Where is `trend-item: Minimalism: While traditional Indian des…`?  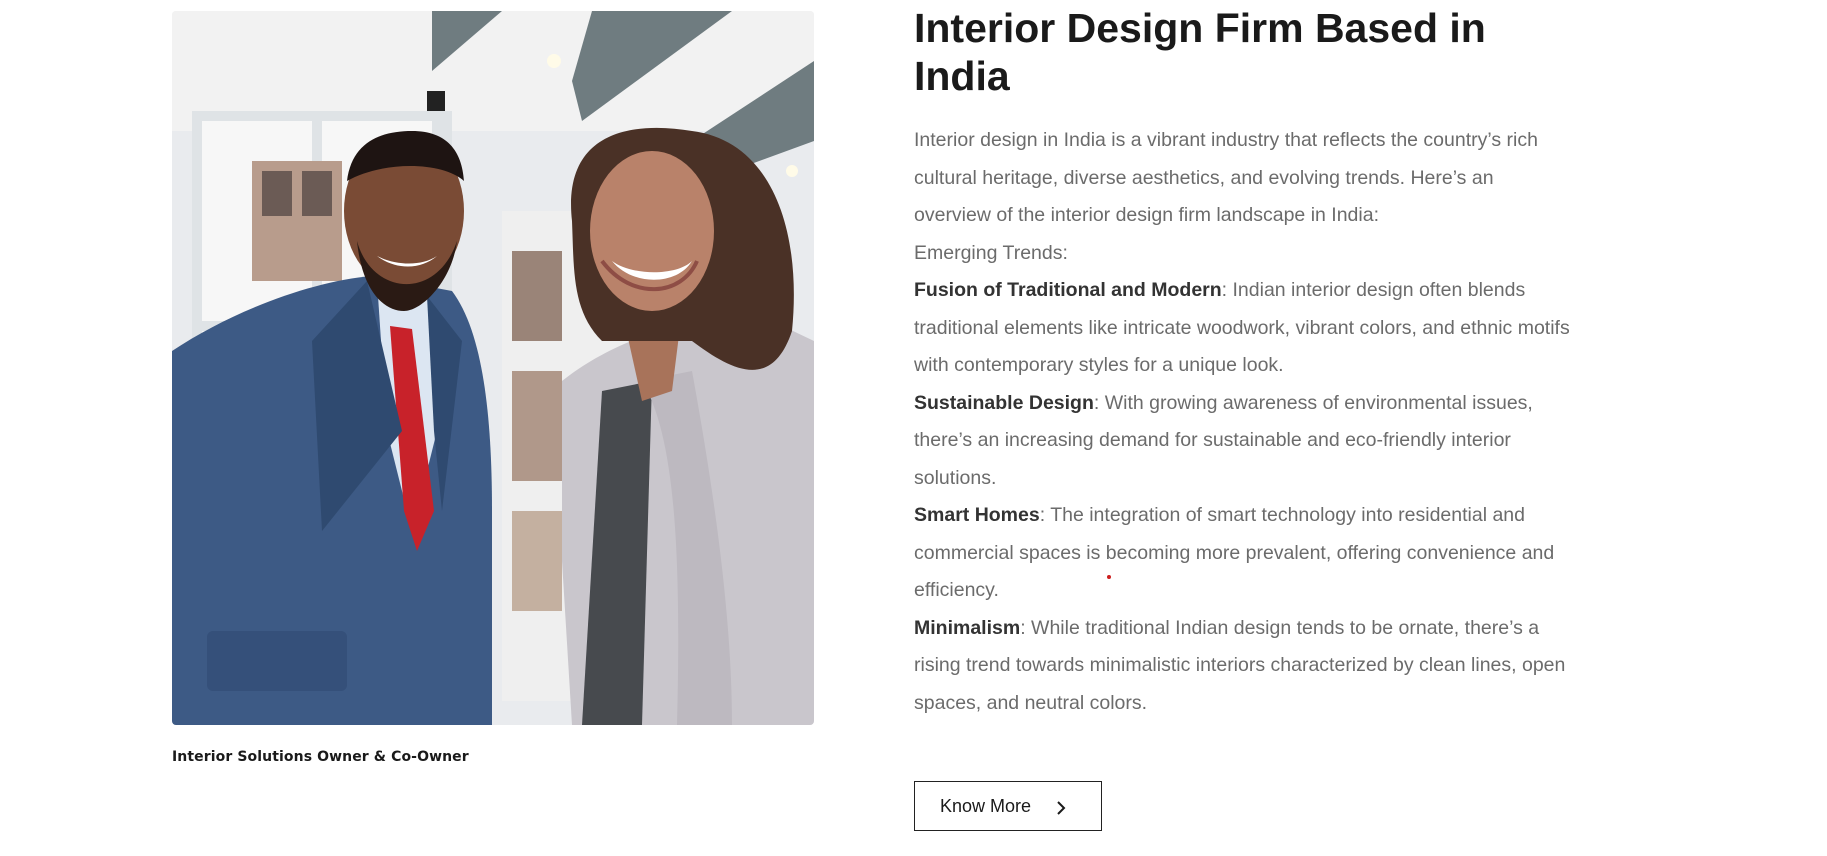 trend-item: Minimalism: While traditional Indian des… is located at coordinates (1244, 666).